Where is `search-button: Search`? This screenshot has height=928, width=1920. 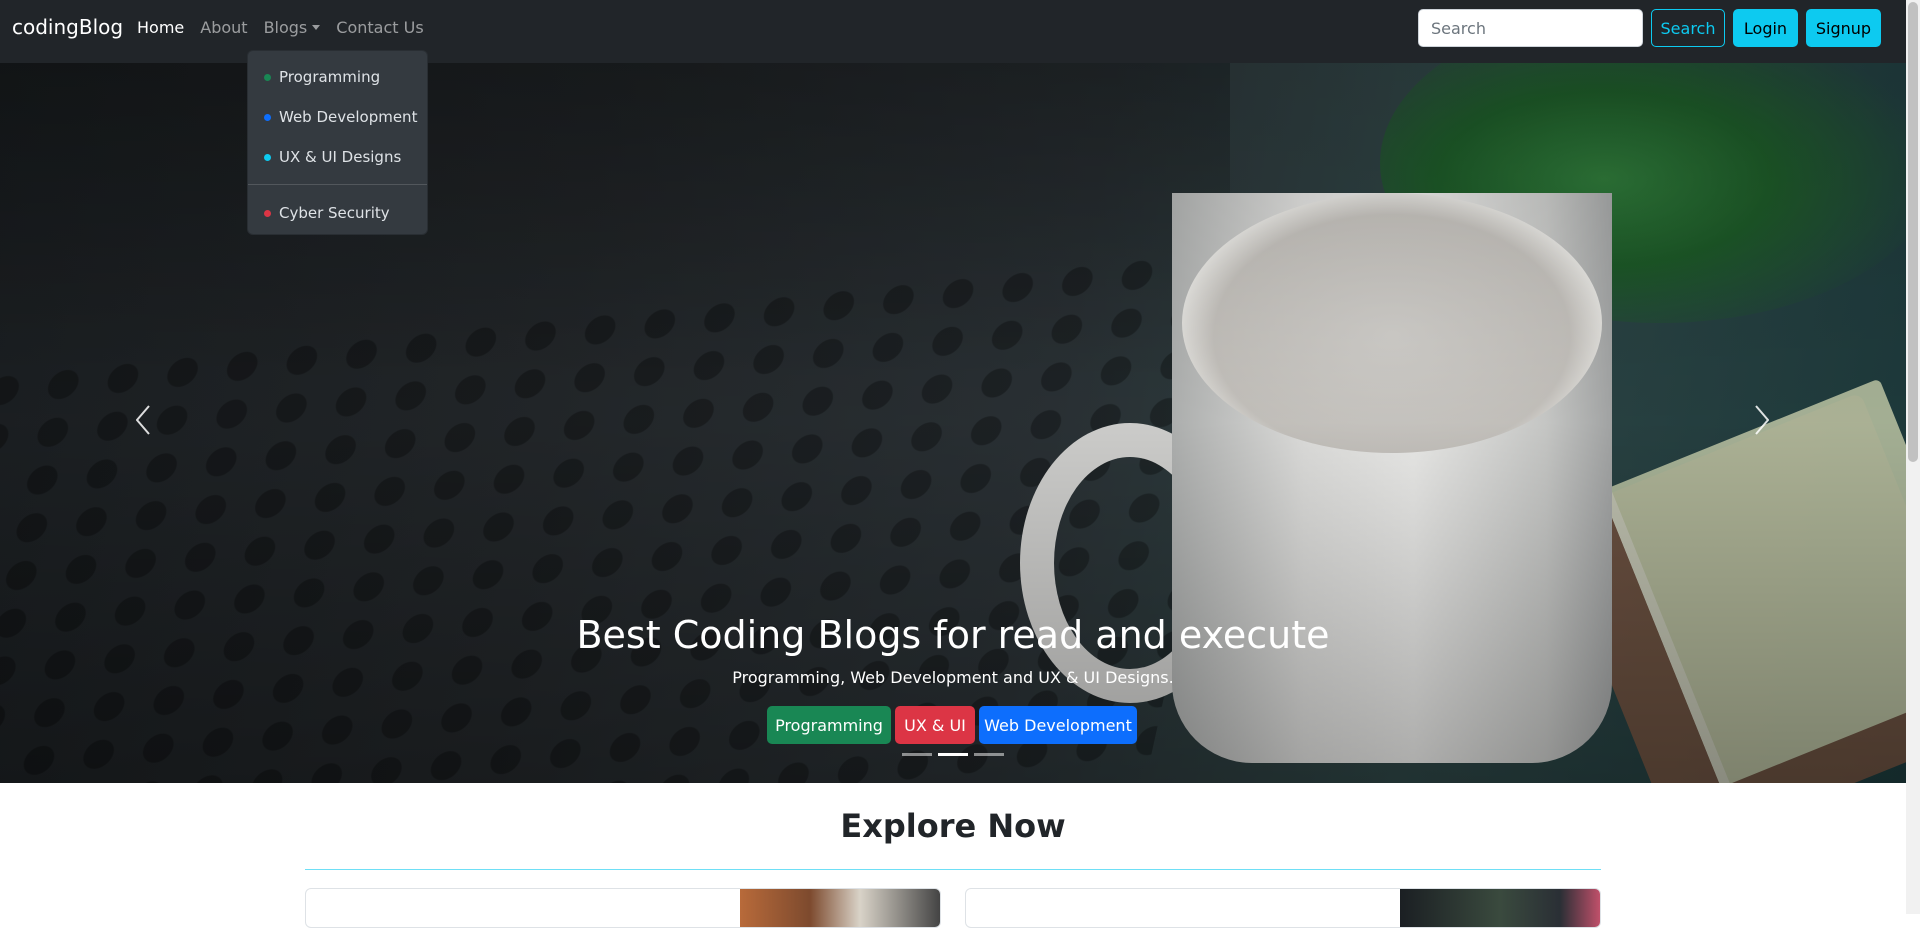 search-button: Search is located at coordinates (1688, 28).